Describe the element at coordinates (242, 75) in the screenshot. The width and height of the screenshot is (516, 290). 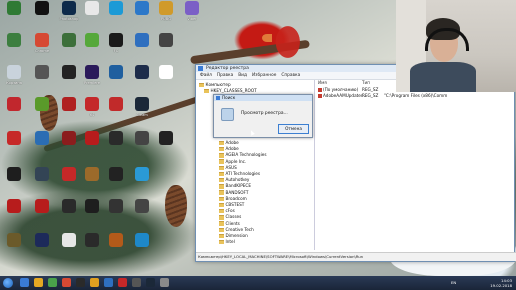
I see `menu-view: Вид` at that location.